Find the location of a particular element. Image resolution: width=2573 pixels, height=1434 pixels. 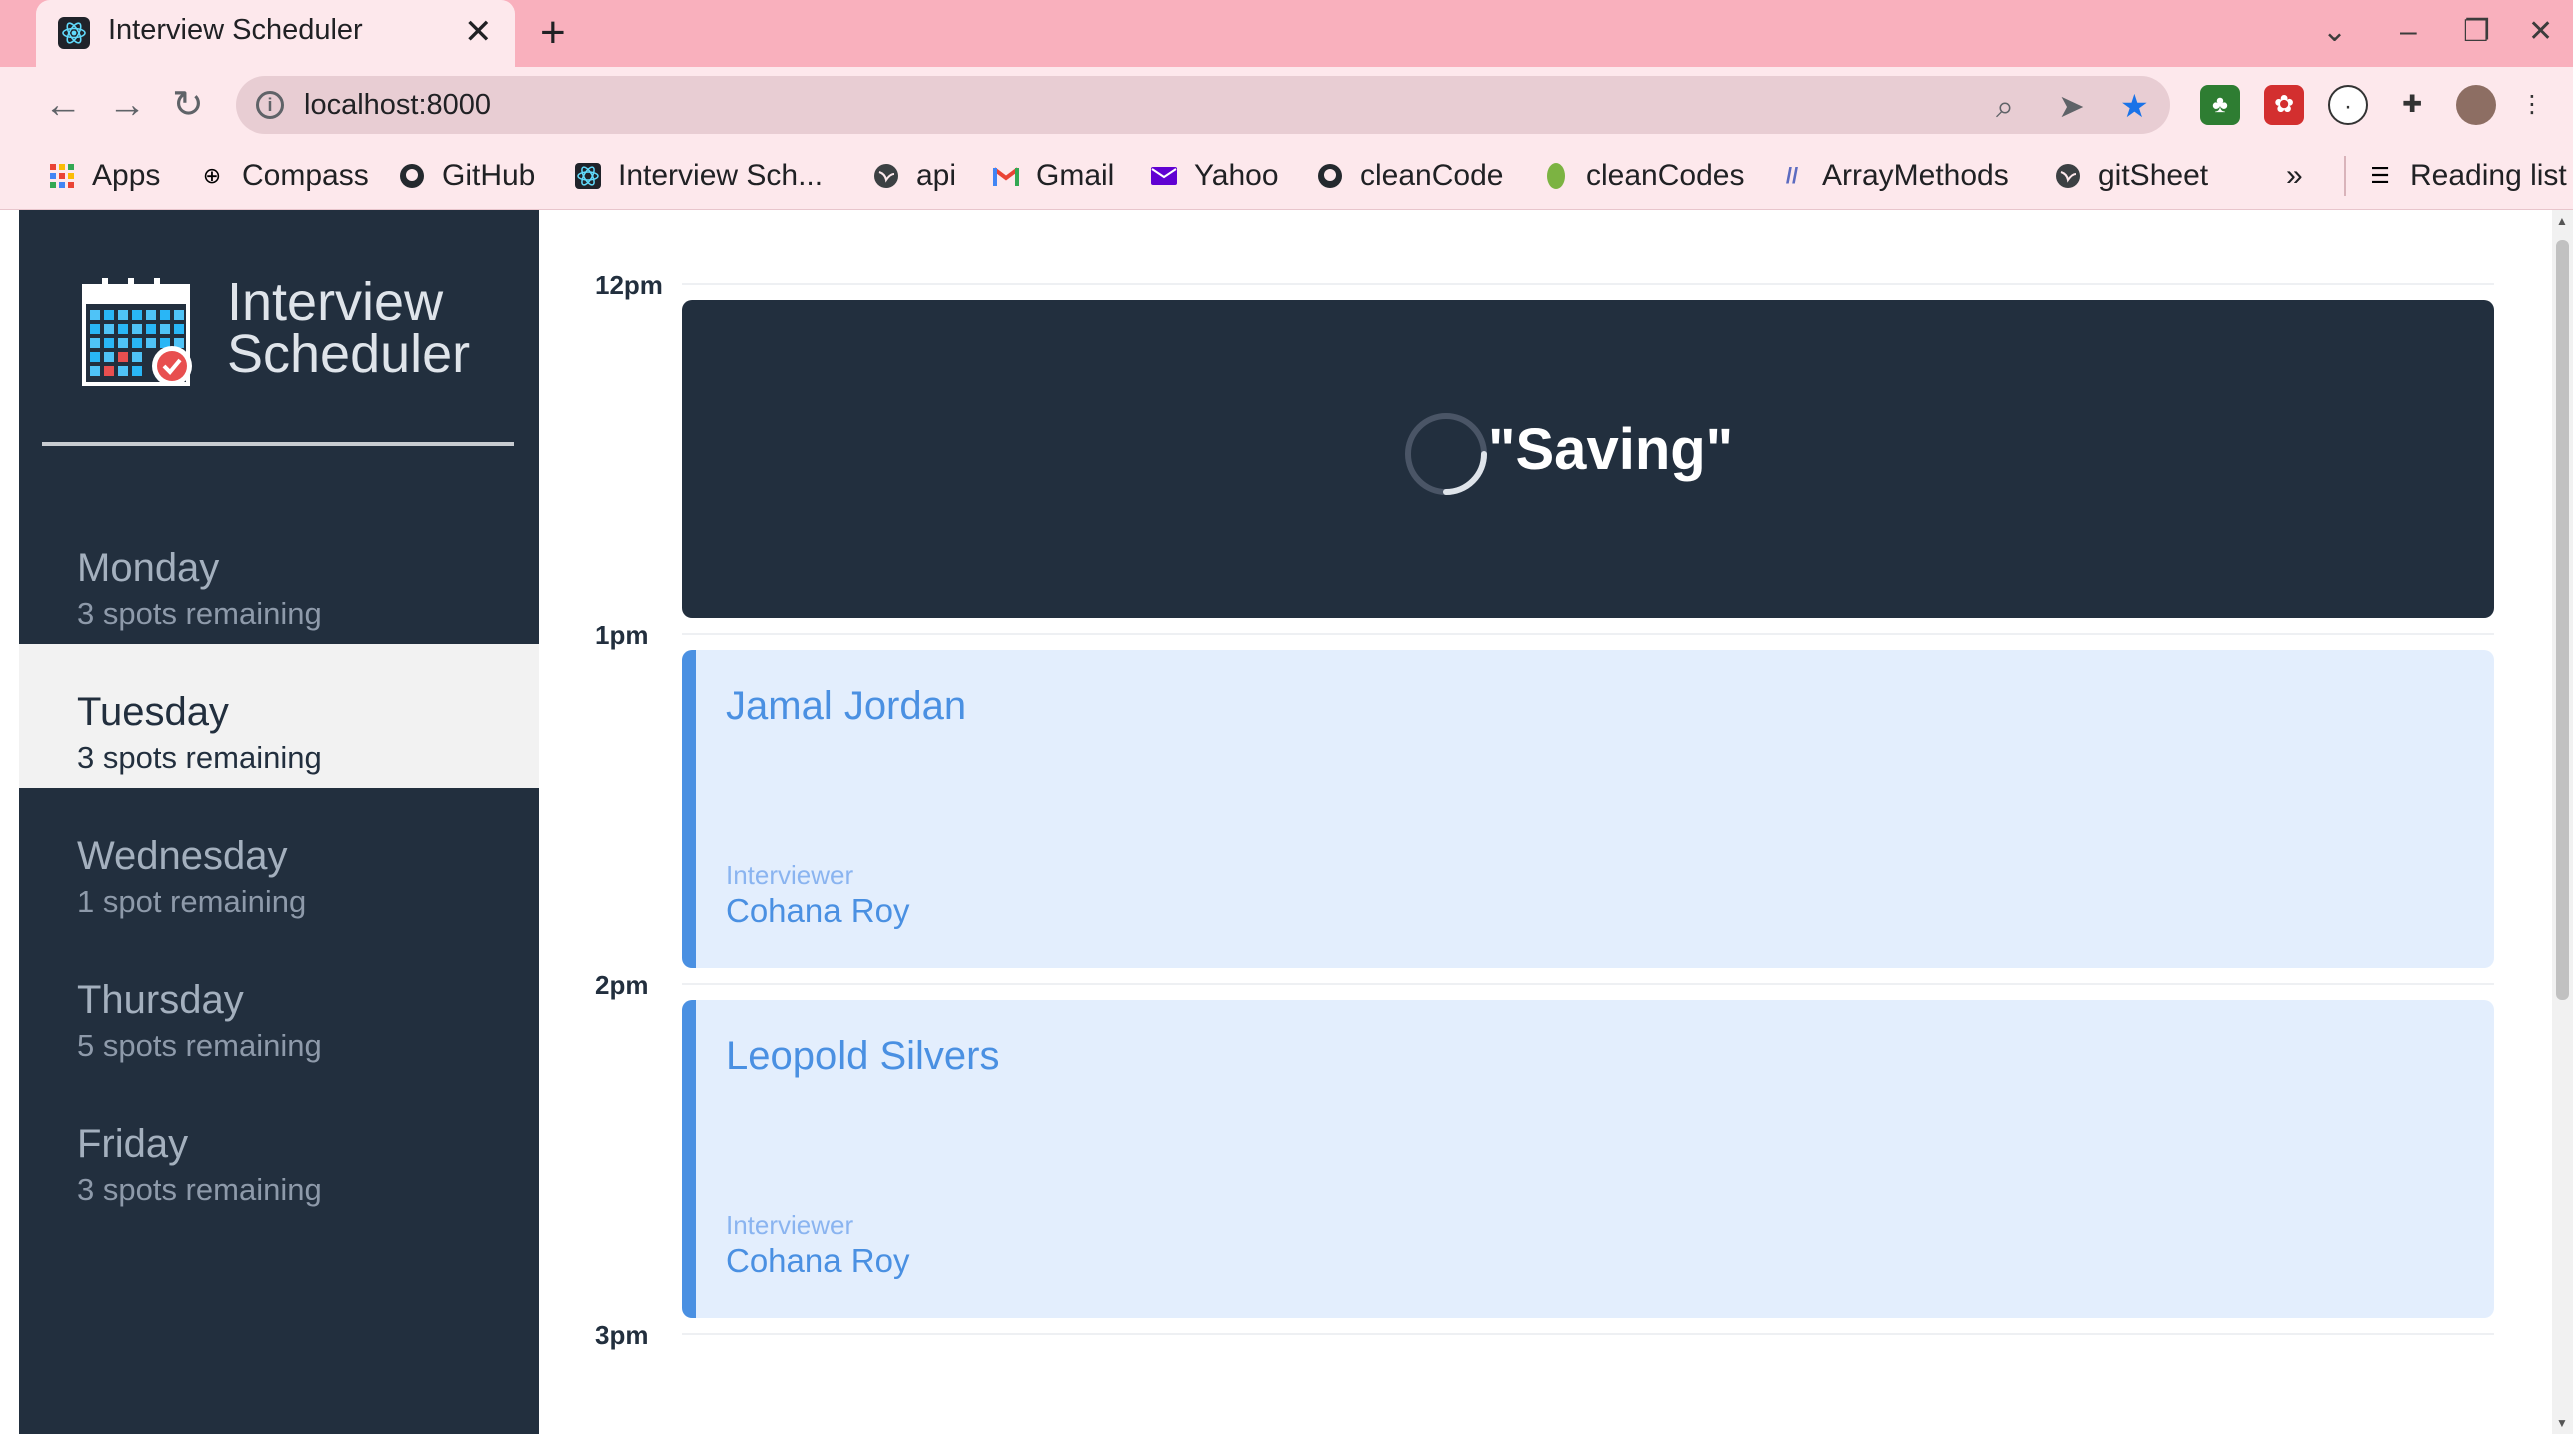

scroll-thumb is located at coordinates (2562, 620).